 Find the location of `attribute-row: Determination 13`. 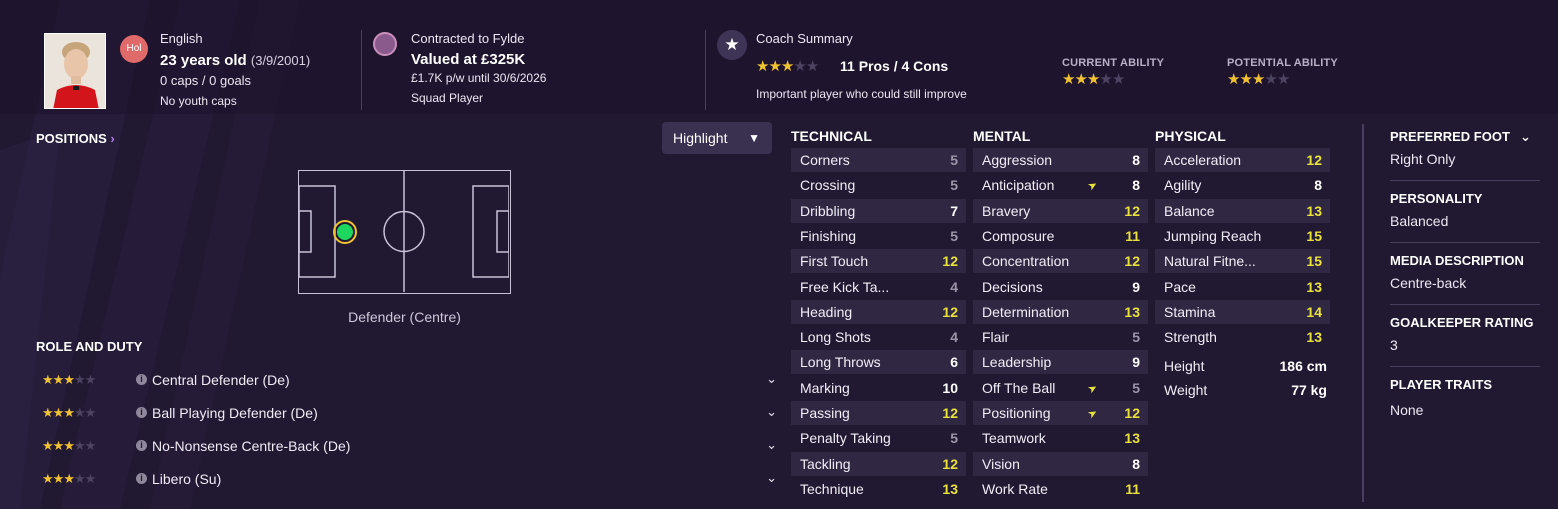

attribute-row: Determination 13 is located at coordinates (1060, 311).